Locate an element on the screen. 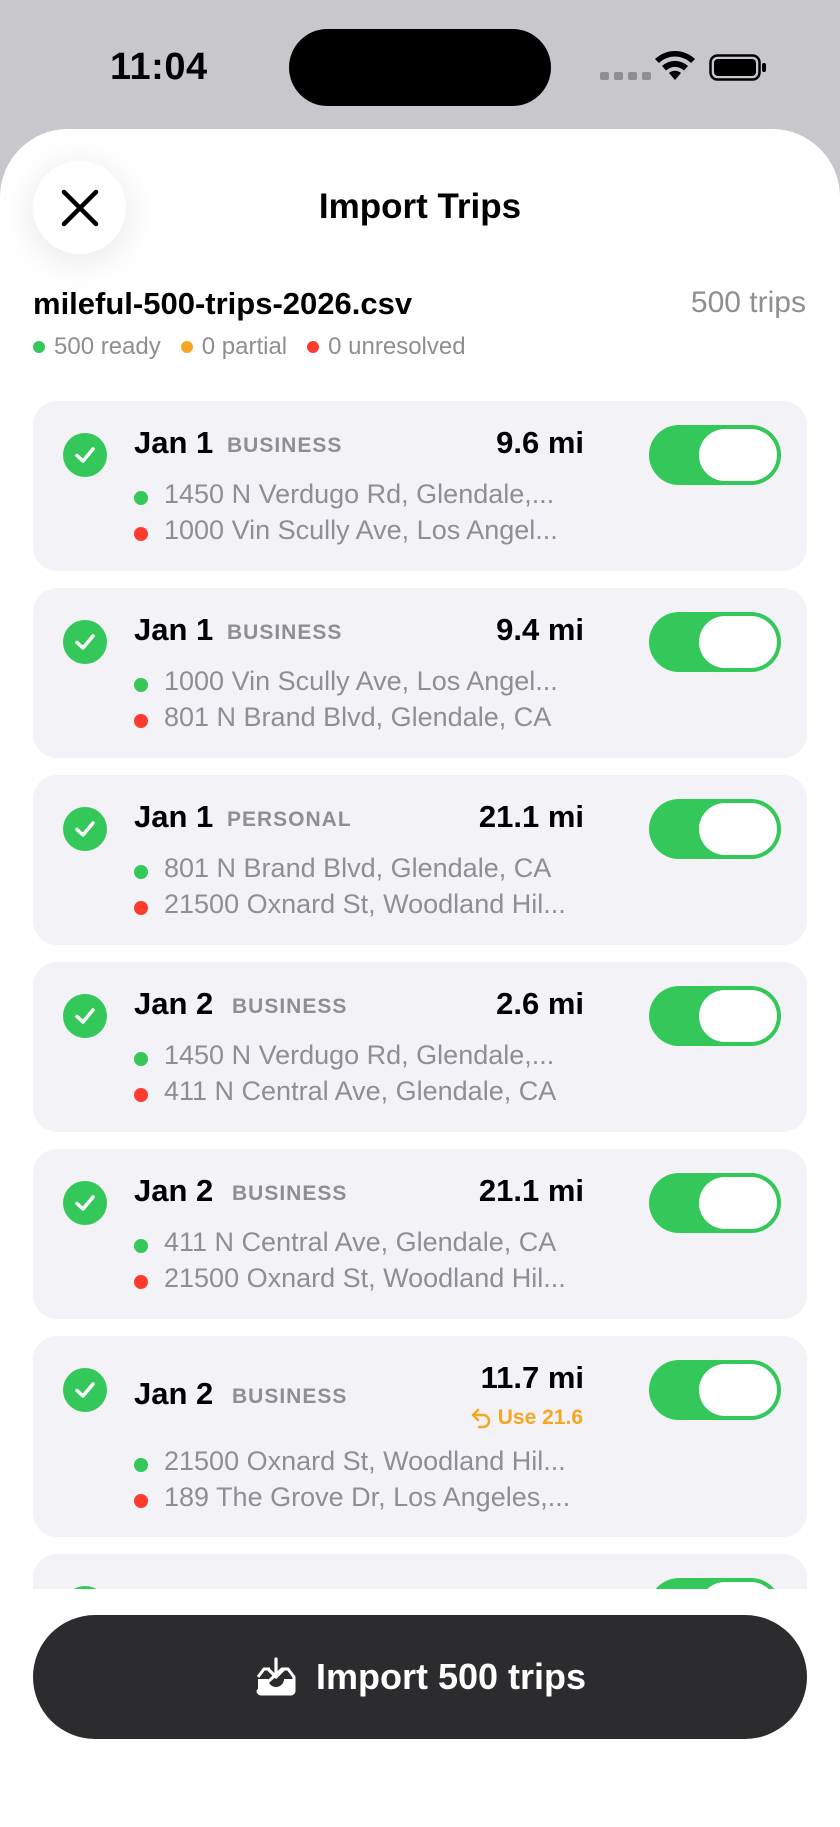 The image size is (840, 1827). unresolved-dot-icon is located at coordinates (313, 347).